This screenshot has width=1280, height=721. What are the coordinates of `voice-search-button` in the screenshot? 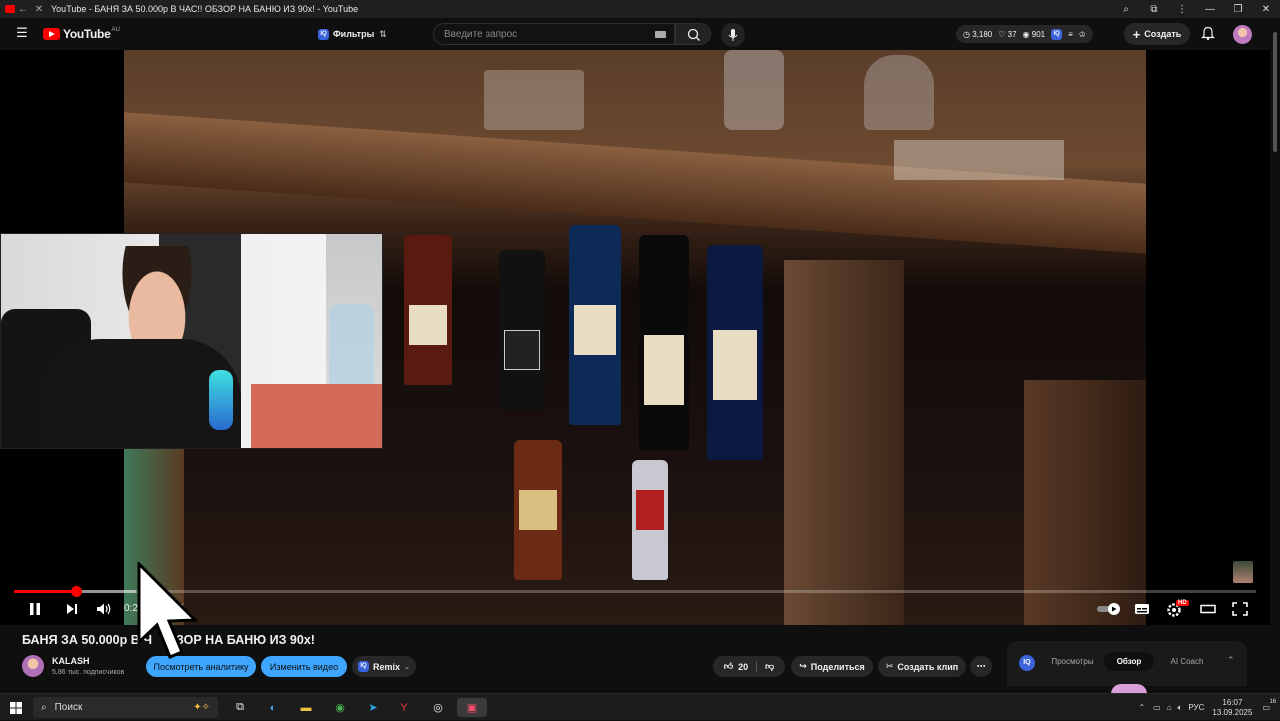 It's located at (733, 35).